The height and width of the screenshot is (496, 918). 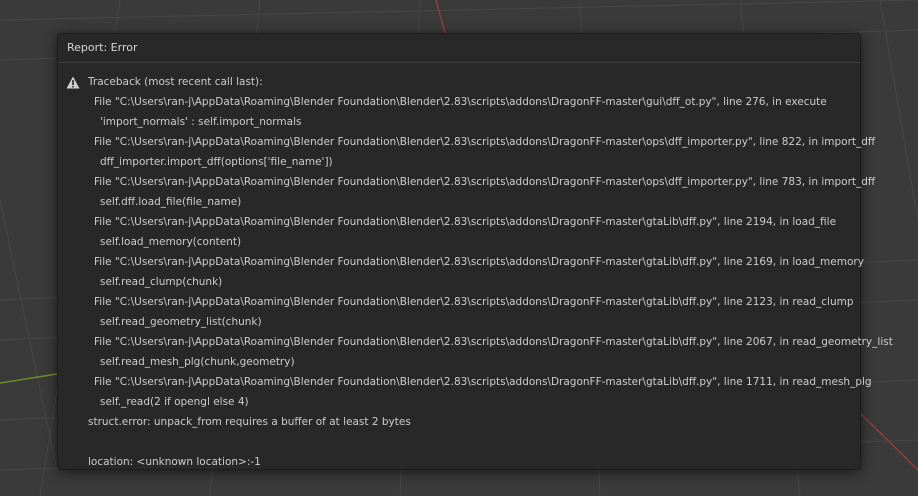 I want to click on traceback-code-line: self.read_clump(chunk), so click(x=161, y=282).